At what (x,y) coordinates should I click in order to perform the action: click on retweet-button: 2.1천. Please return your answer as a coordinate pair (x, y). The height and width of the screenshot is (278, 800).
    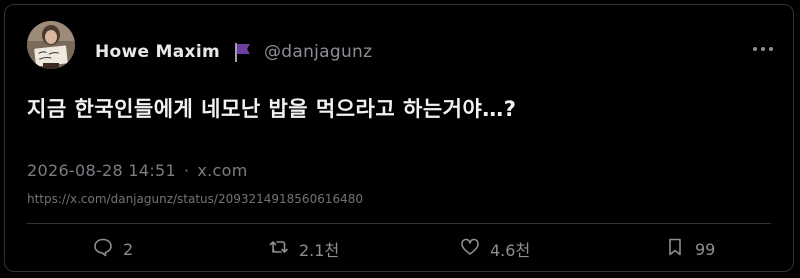
    Looking at the image, I should click on (304, 249).